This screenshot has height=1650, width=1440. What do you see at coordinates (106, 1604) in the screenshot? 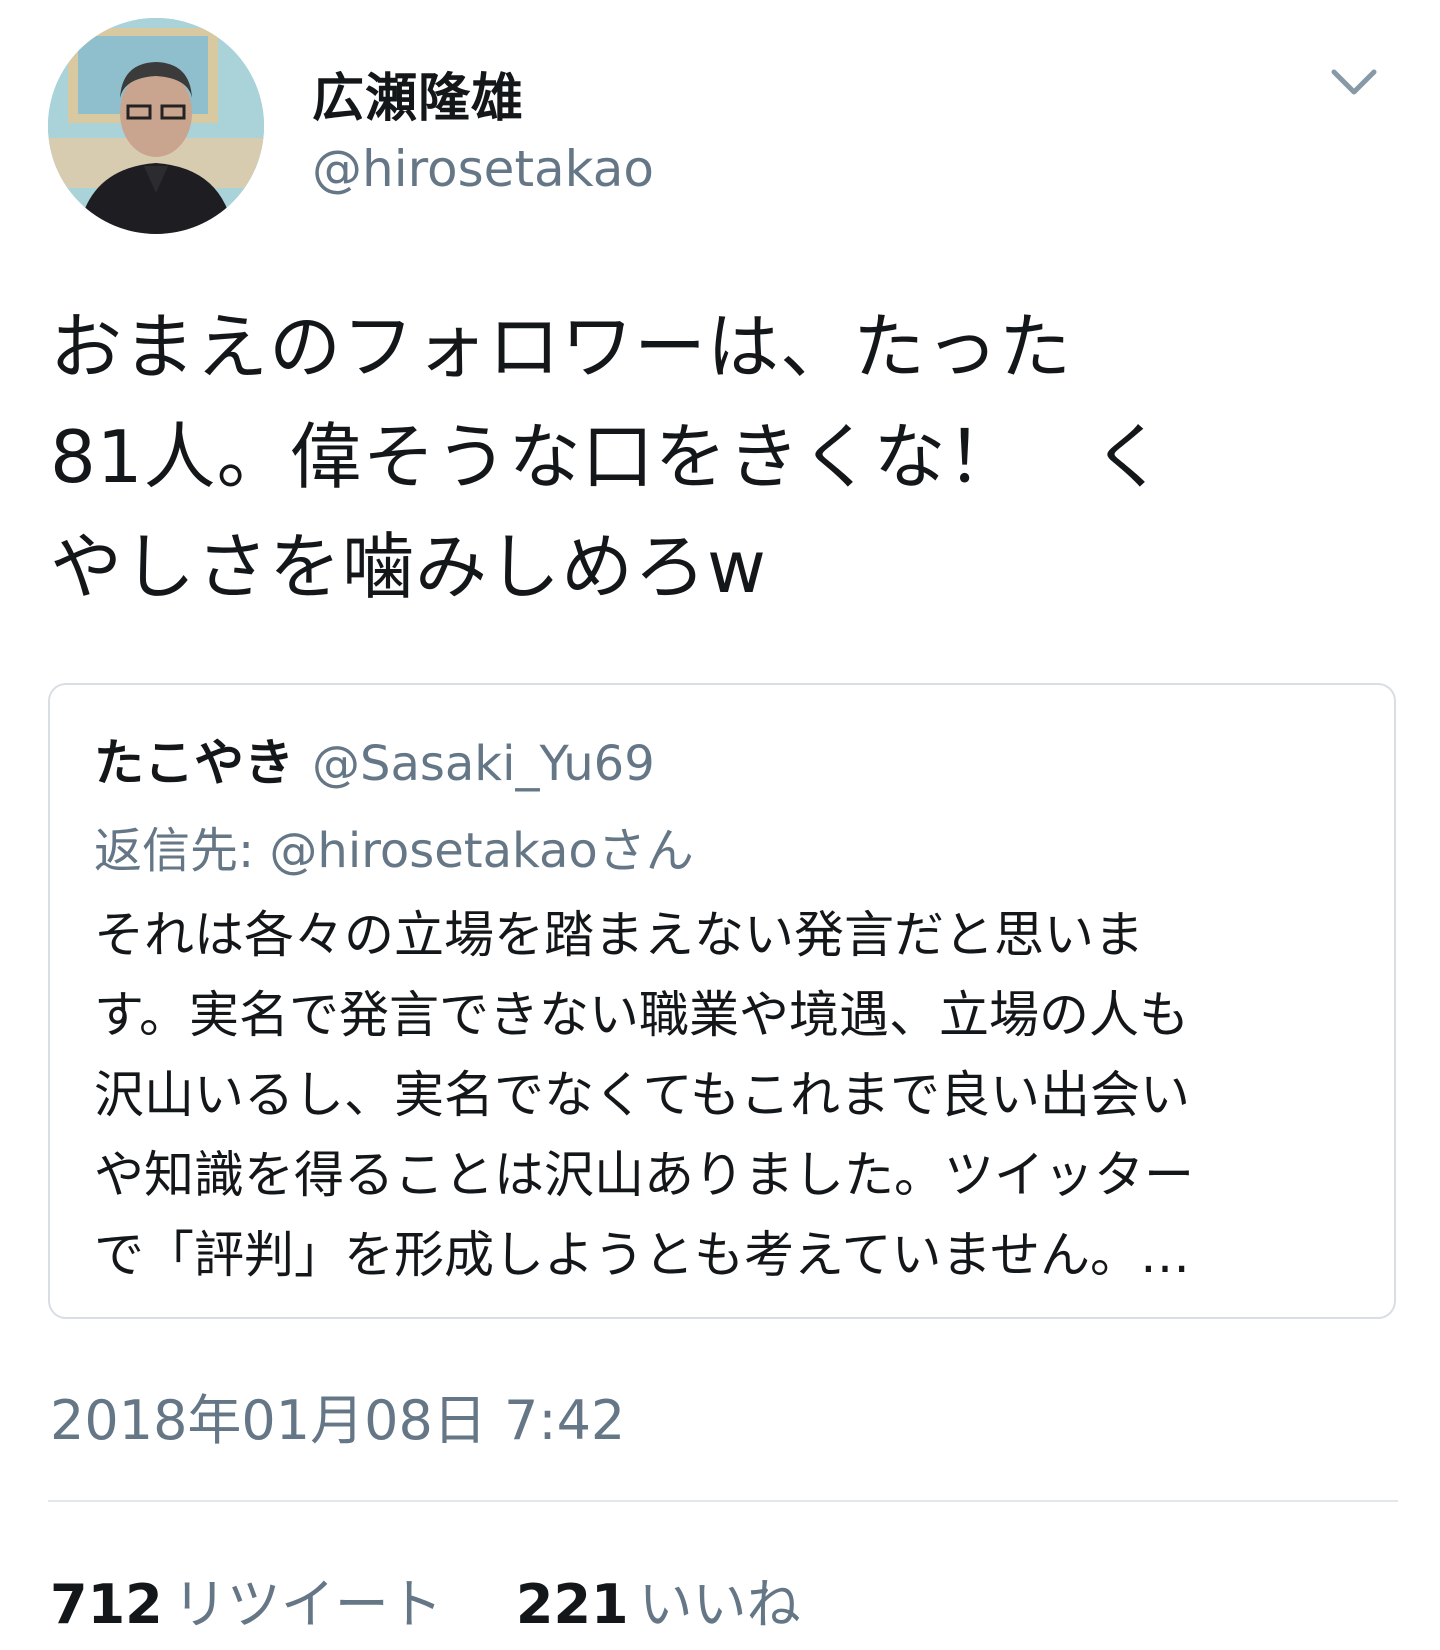
I see `retweets-count: 712` at bounding box center [106, 1604].